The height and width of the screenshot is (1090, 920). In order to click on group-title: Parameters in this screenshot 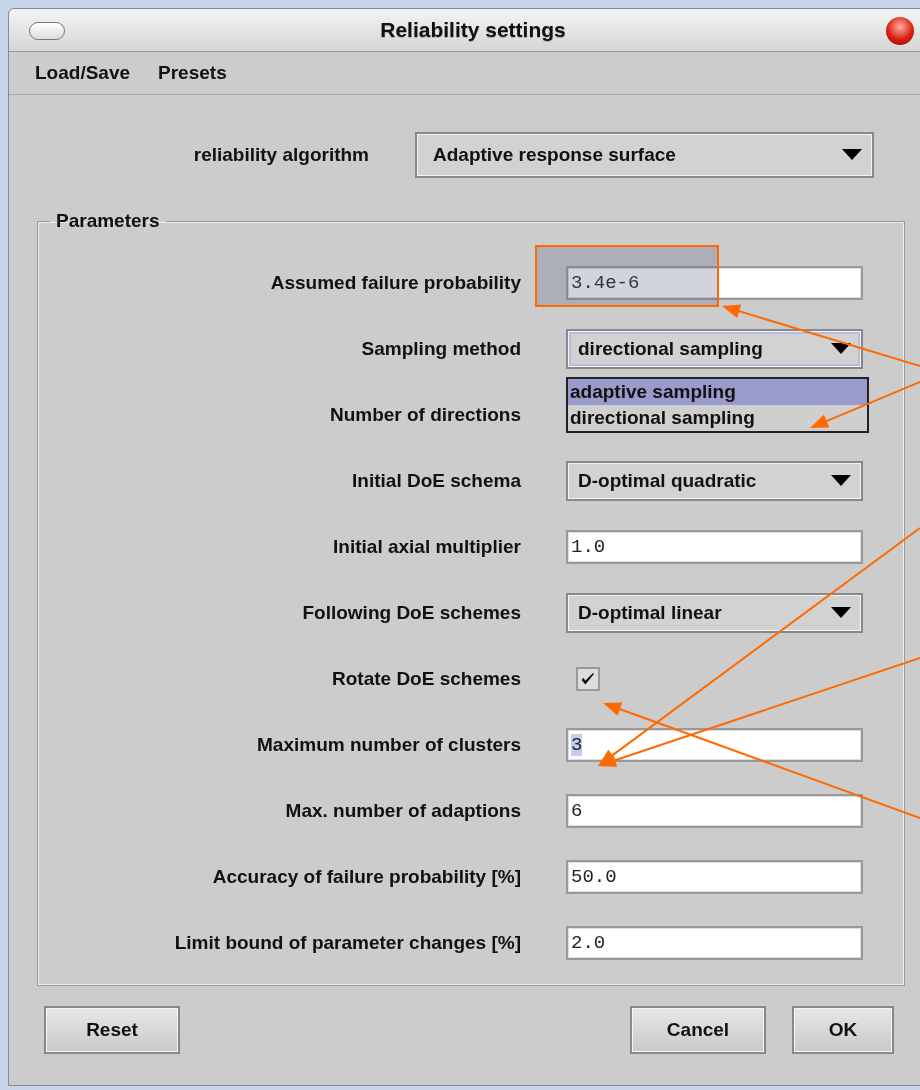, I will do `click(108, 221)`.